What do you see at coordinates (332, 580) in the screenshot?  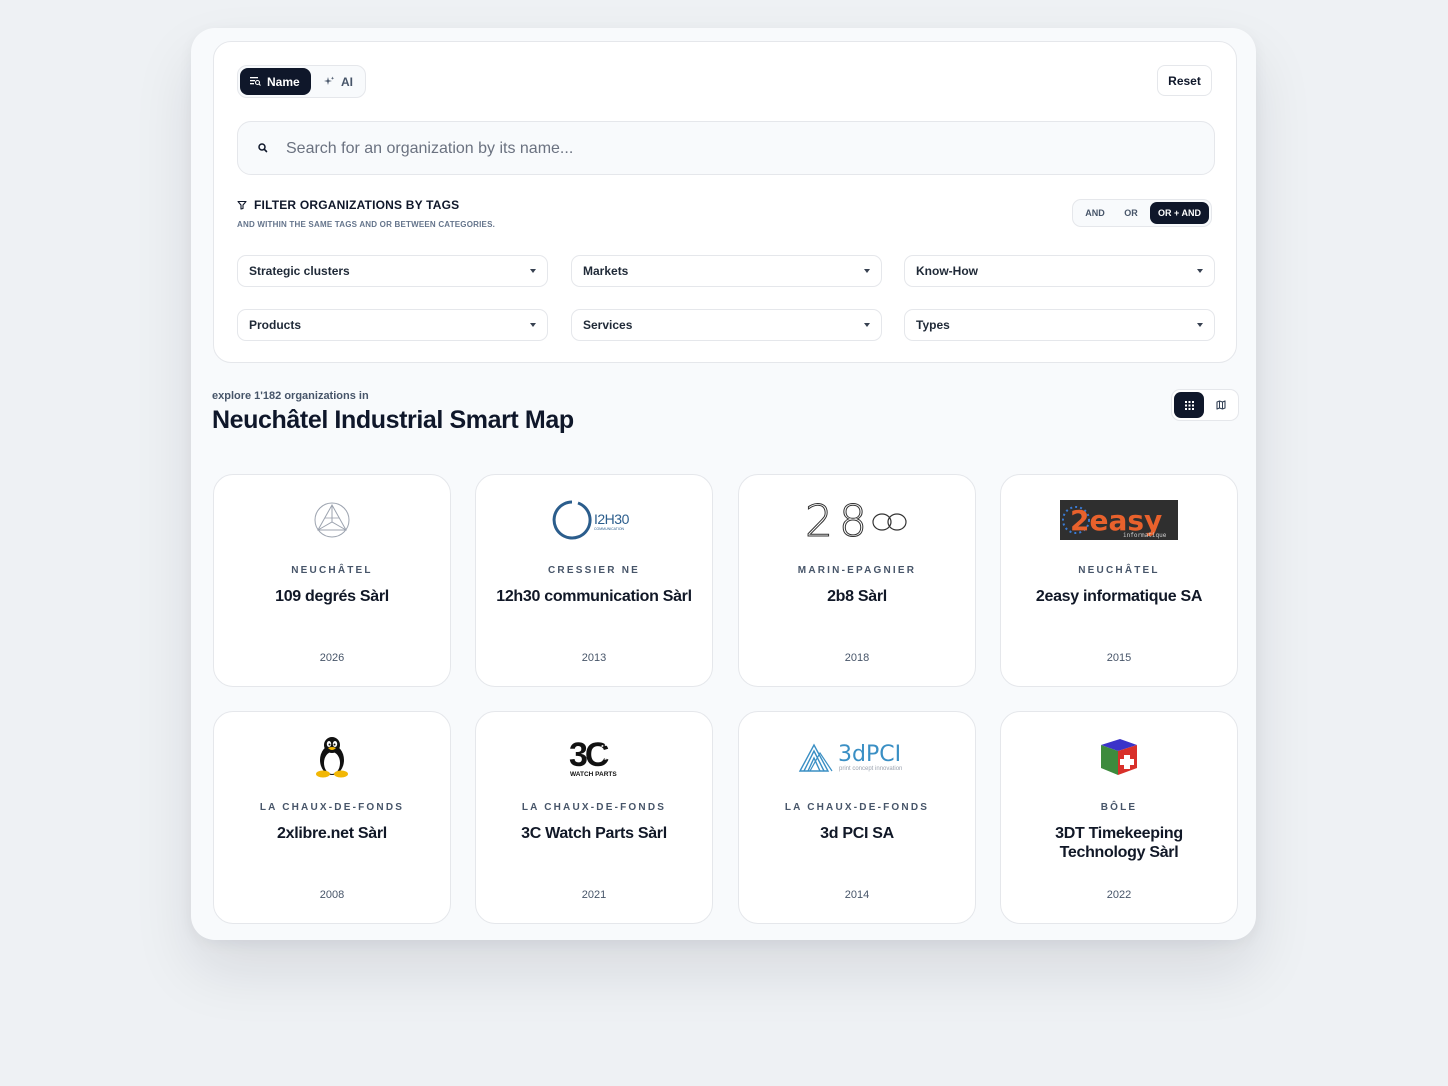 I see `organization-card: NEUCHÂTEL 109 degrés Sàrl 2026` at bounding box center [332, 580].